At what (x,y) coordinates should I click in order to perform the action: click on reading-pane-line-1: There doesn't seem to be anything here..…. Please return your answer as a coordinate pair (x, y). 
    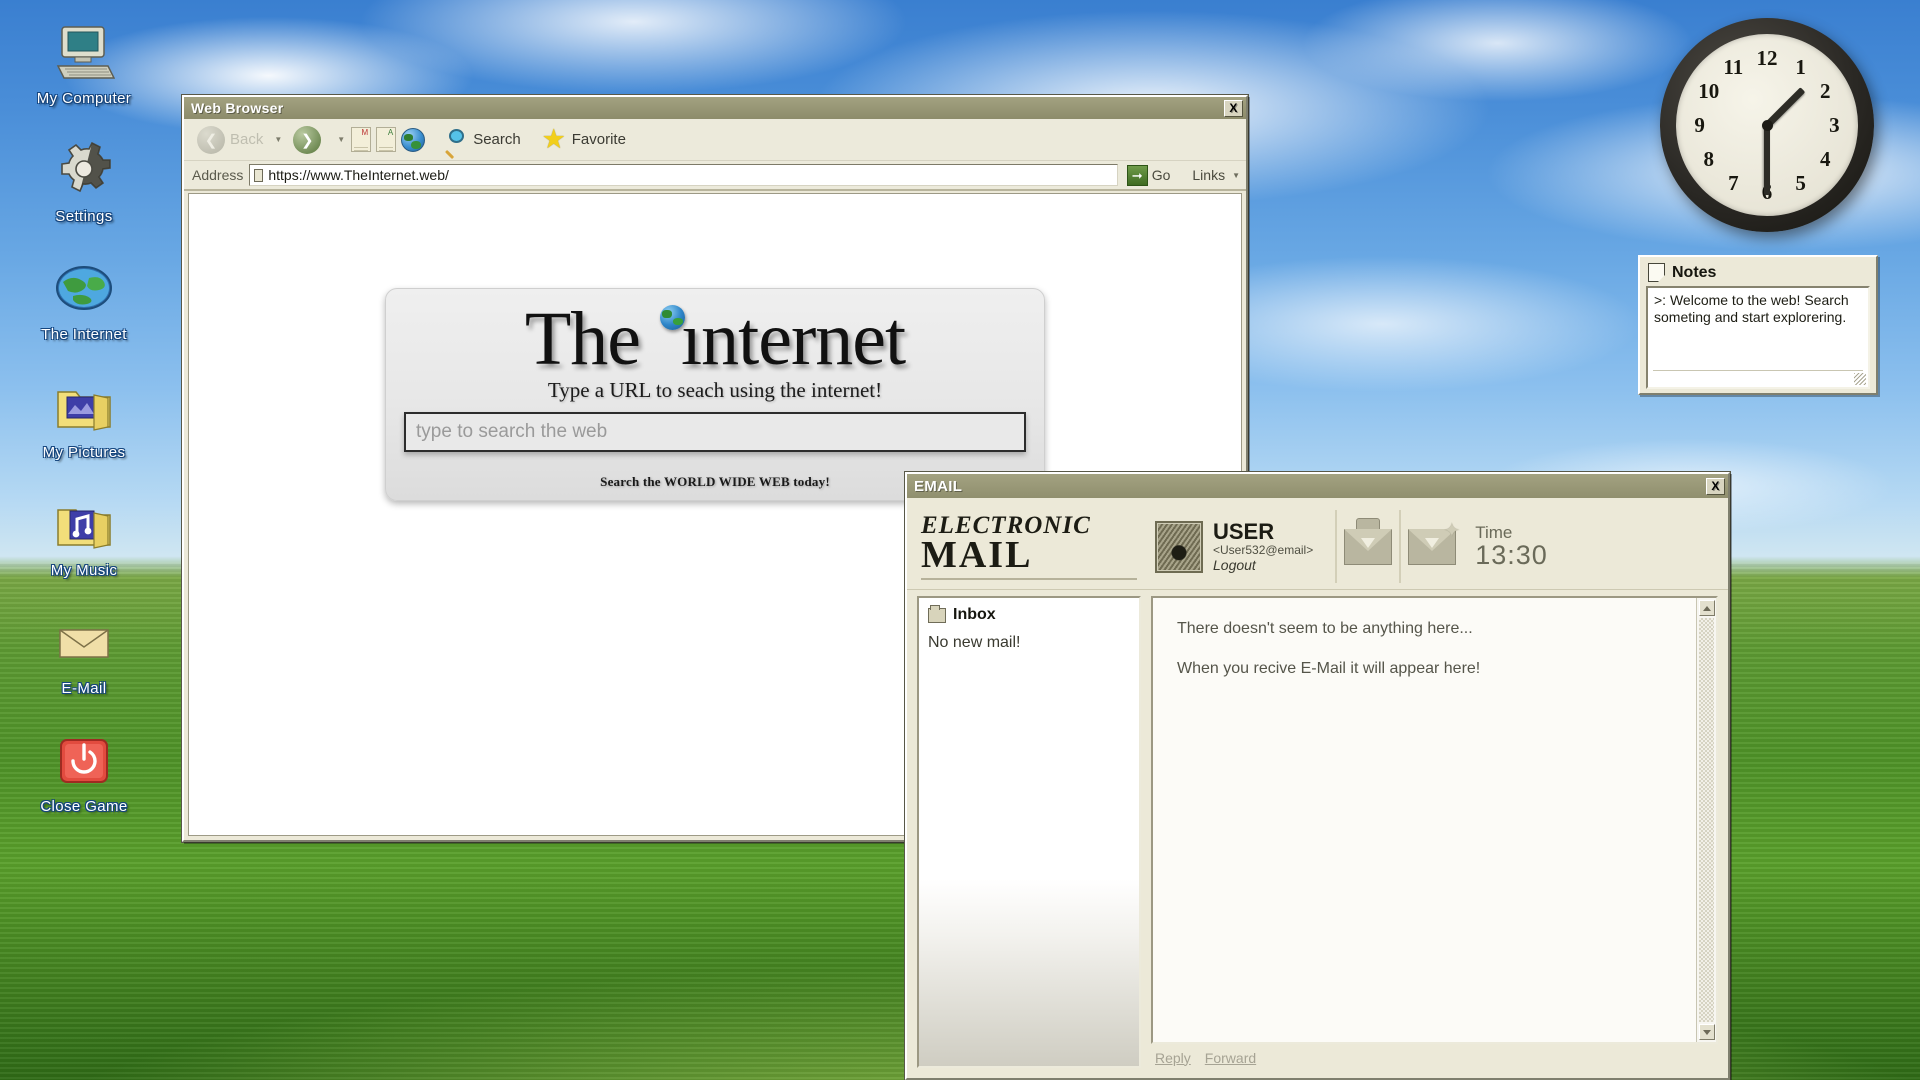
    Looking at the image, I should click on (1325, 628).